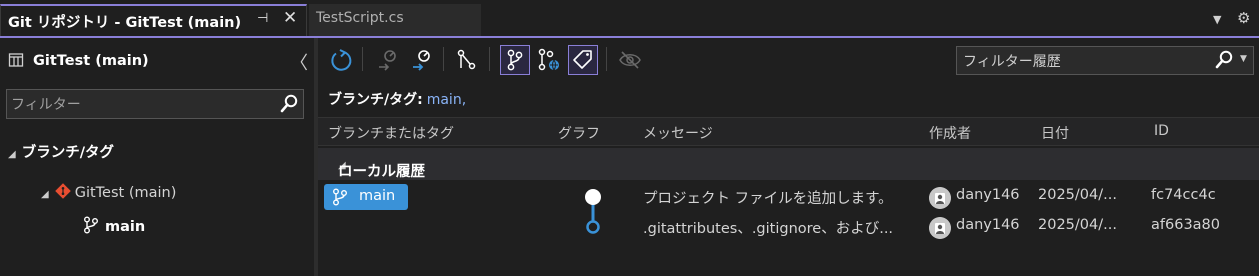 The image size is (1259, 276). Describe the element at coordinates (1055, 133) in the screenshot. I see `column-header-date: 日付` at that location.